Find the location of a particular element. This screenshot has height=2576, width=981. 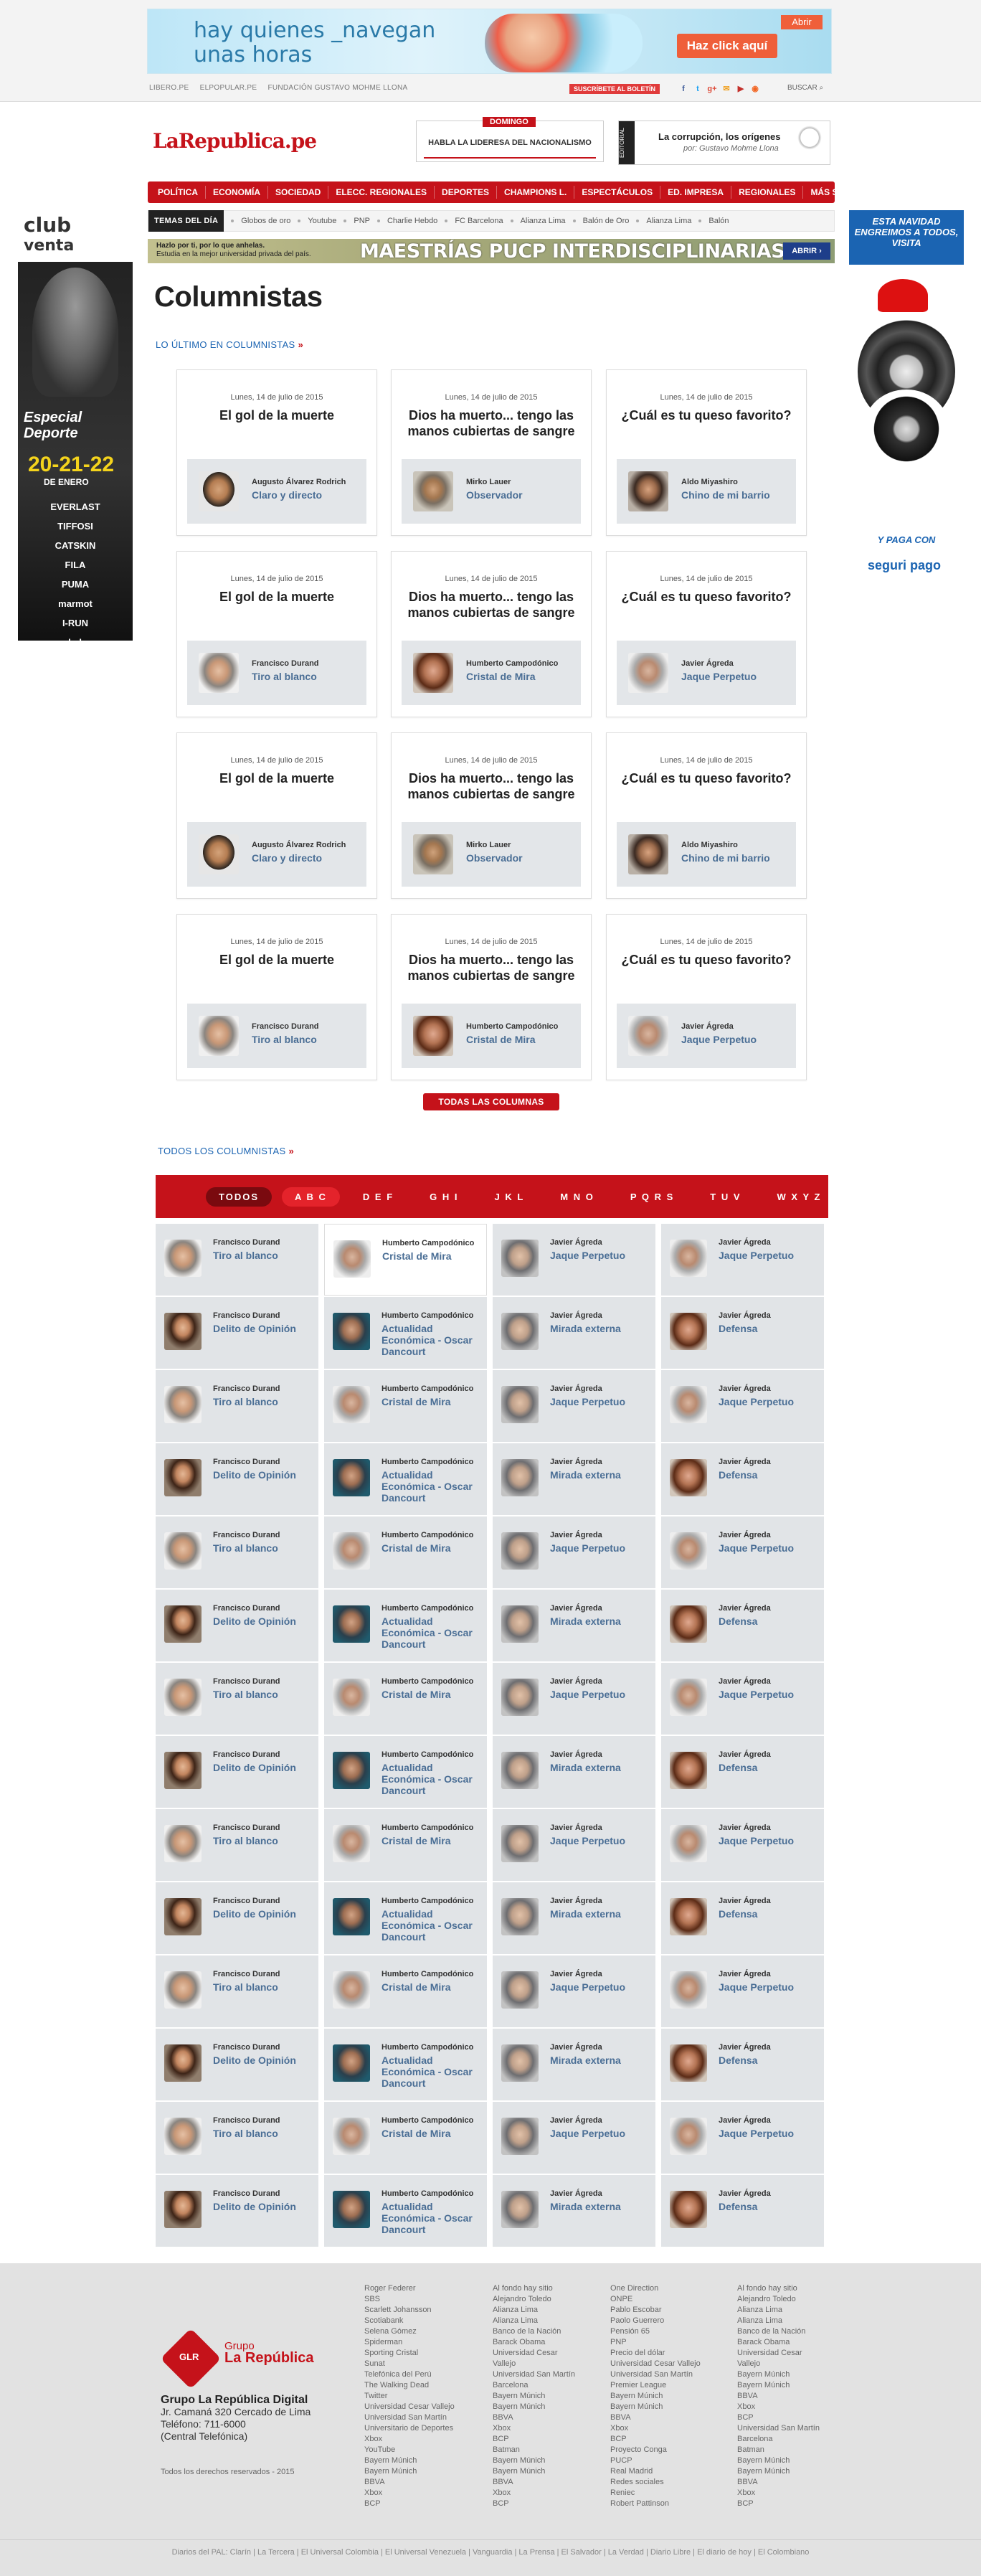

footer-link: ONPE is located at coordinates (655, 2299).